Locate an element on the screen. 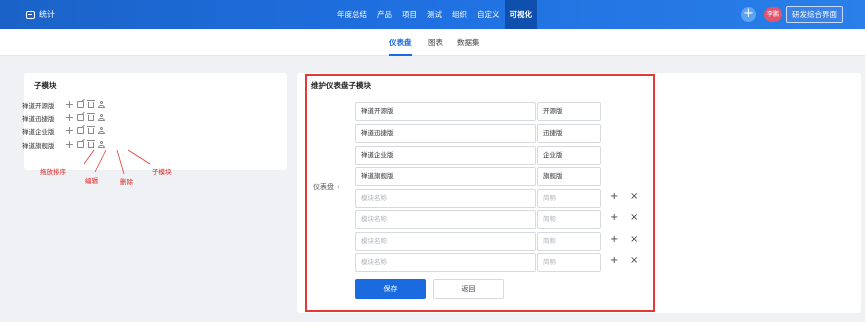 The width and height of the screenshot is (865, 322). dashboard-label: 仪表盘 › is located at coordinates (326, 187).